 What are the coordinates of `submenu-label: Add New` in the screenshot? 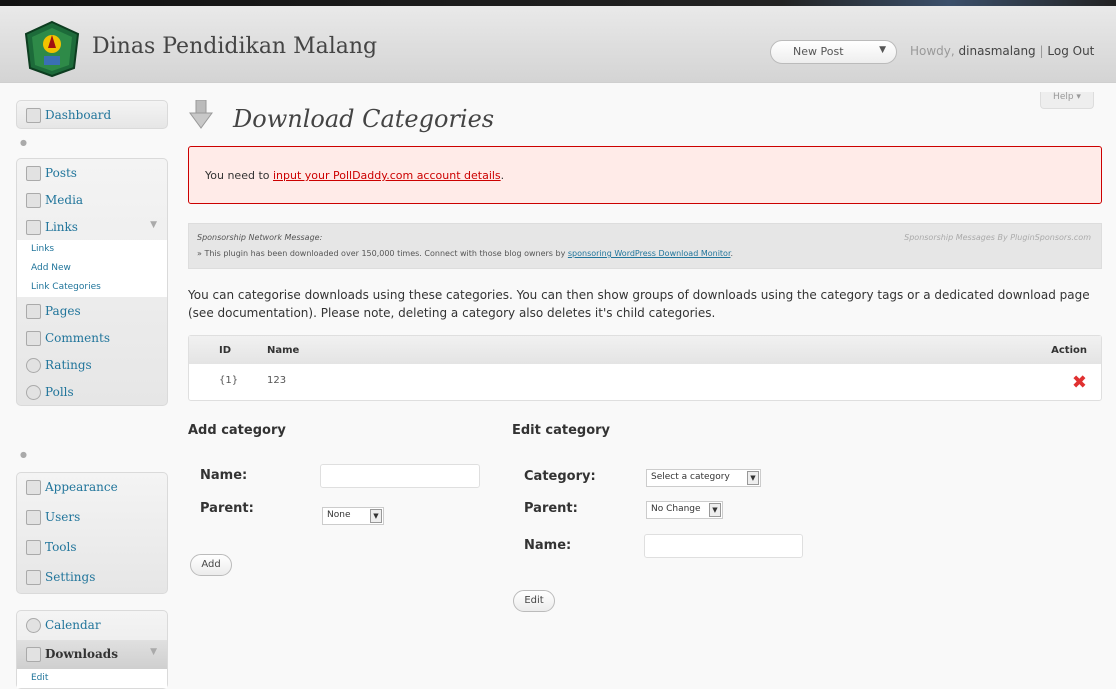 It's located at (51, 268).